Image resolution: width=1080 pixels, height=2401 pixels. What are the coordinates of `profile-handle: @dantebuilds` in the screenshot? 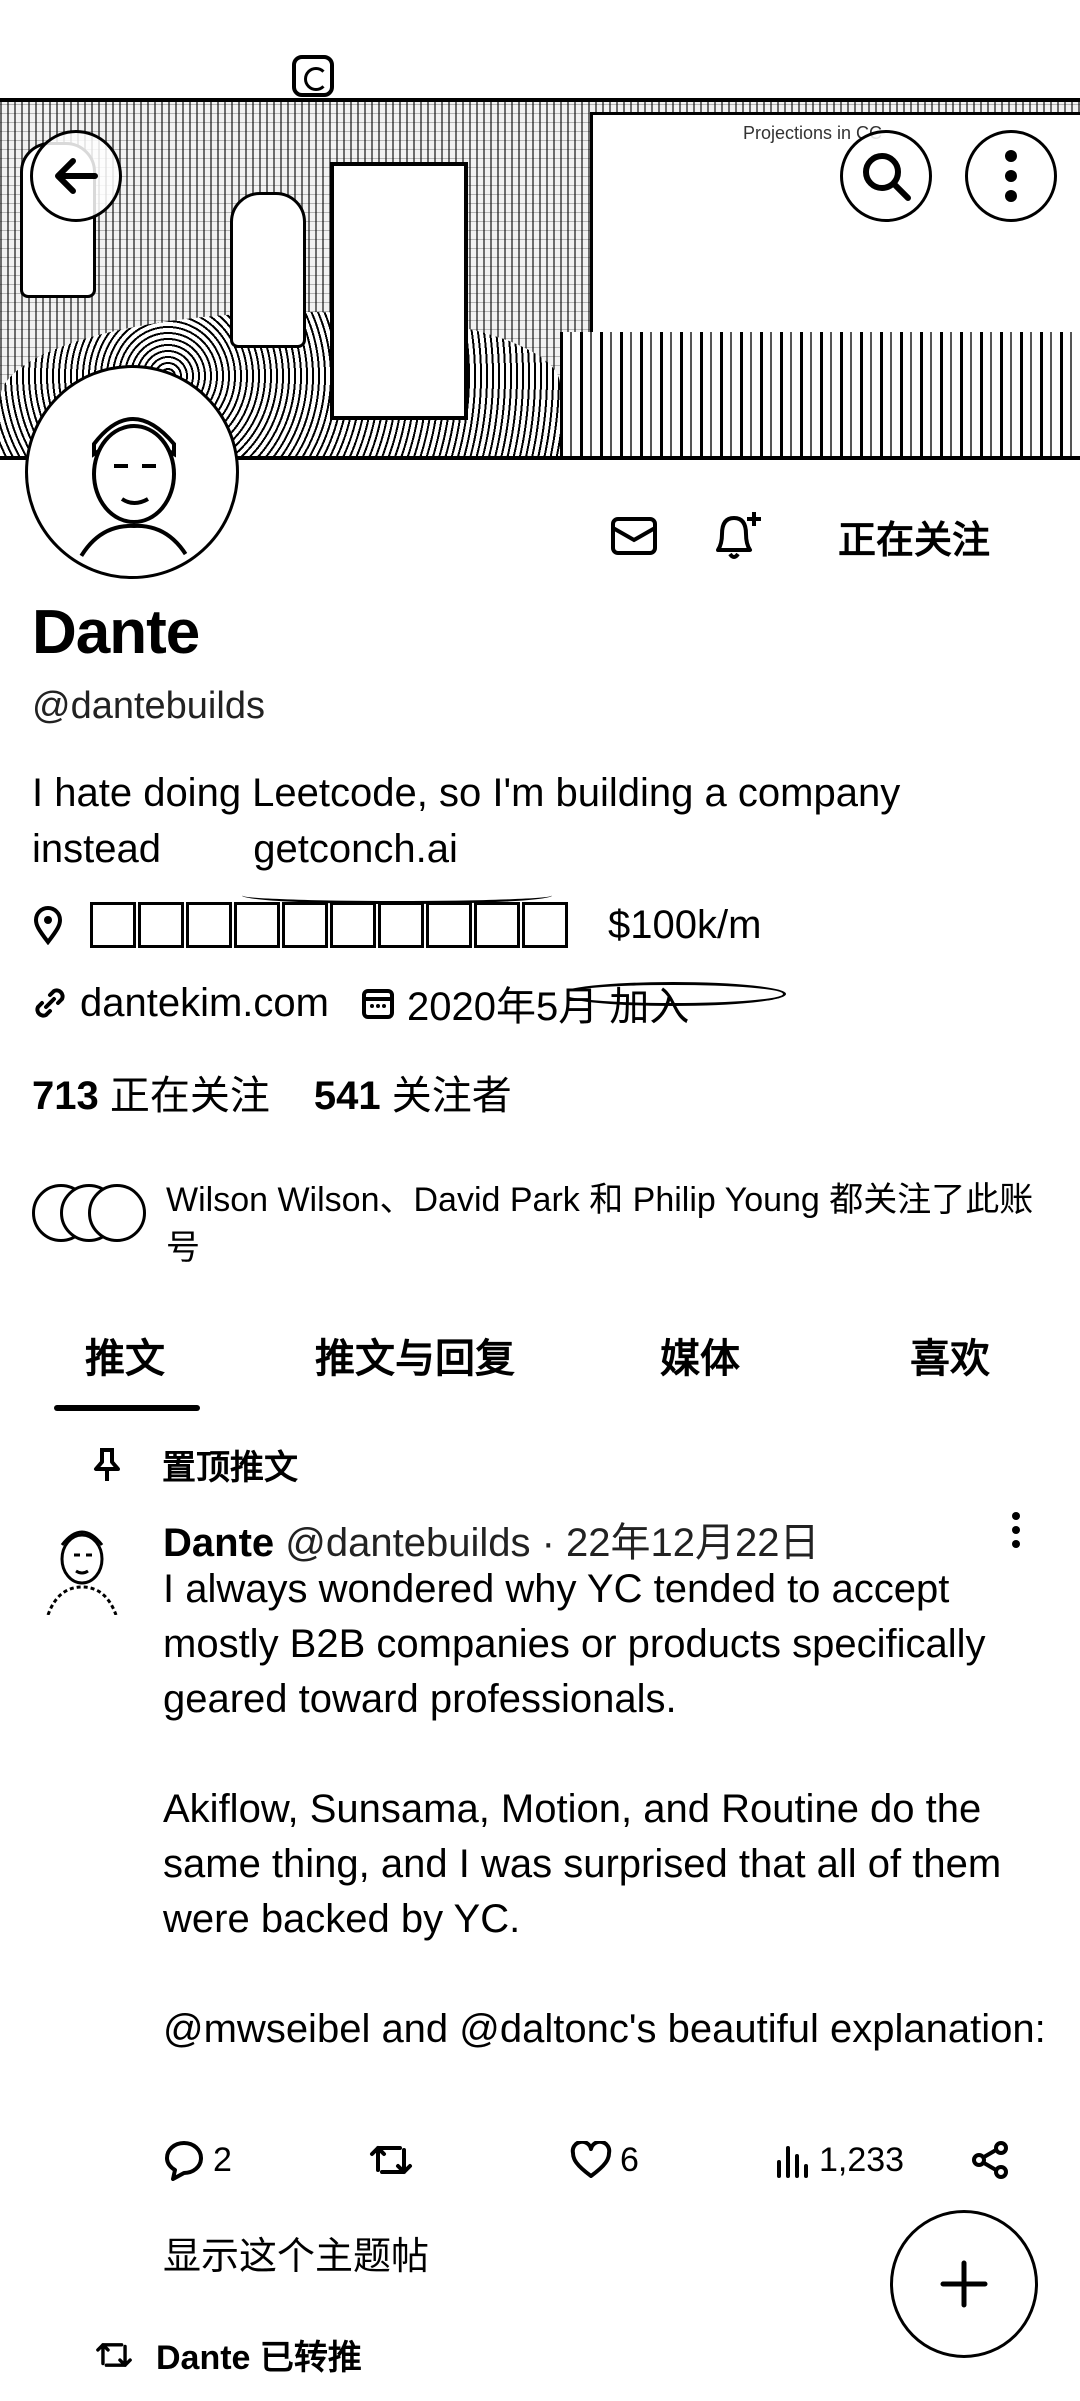 It's located at (148, 706).